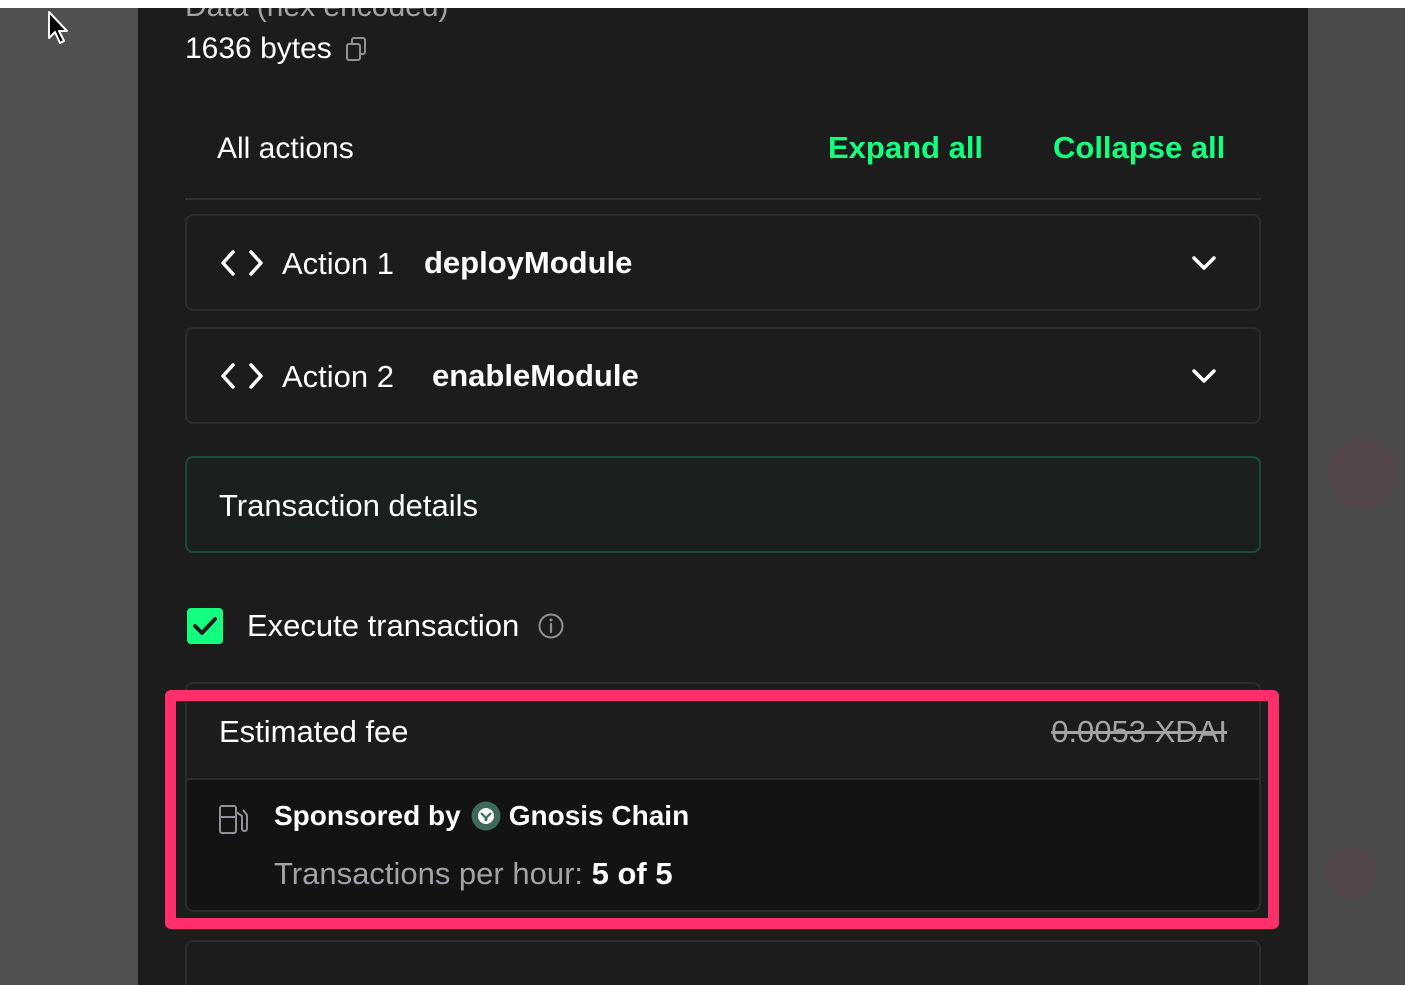 This screenshot has width=1405, height=985. I want to click on tph-value: 5 of 5, so click(632, 873).